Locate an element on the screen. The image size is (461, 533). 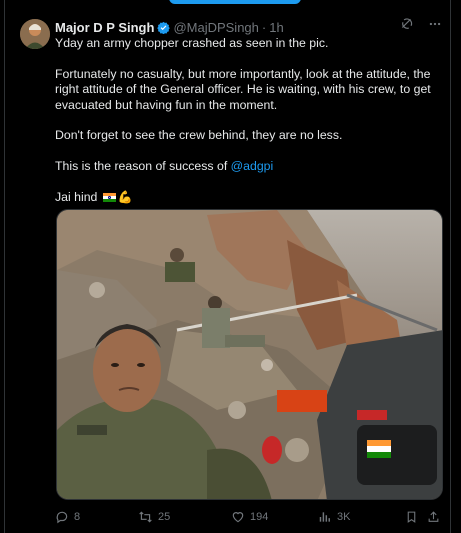
tweet-header: Major D P Singh @MajDPSingh · 1h is located at coordinates (248, 27).